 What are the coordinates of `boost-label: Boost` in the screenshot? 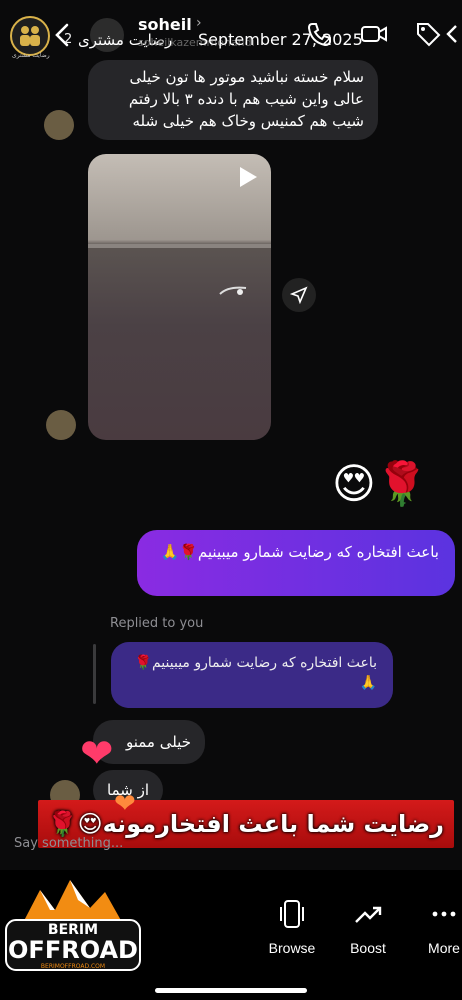 It's located at (368, 948).